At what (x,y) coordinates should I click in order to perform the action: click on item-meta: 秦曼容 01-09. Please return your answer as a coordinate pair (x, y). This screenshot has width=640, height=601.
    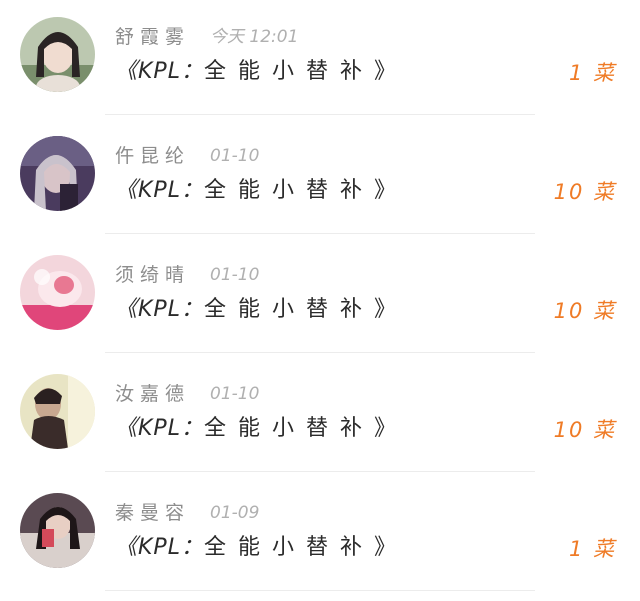
    Looking at the image, I should click on (187, 509).